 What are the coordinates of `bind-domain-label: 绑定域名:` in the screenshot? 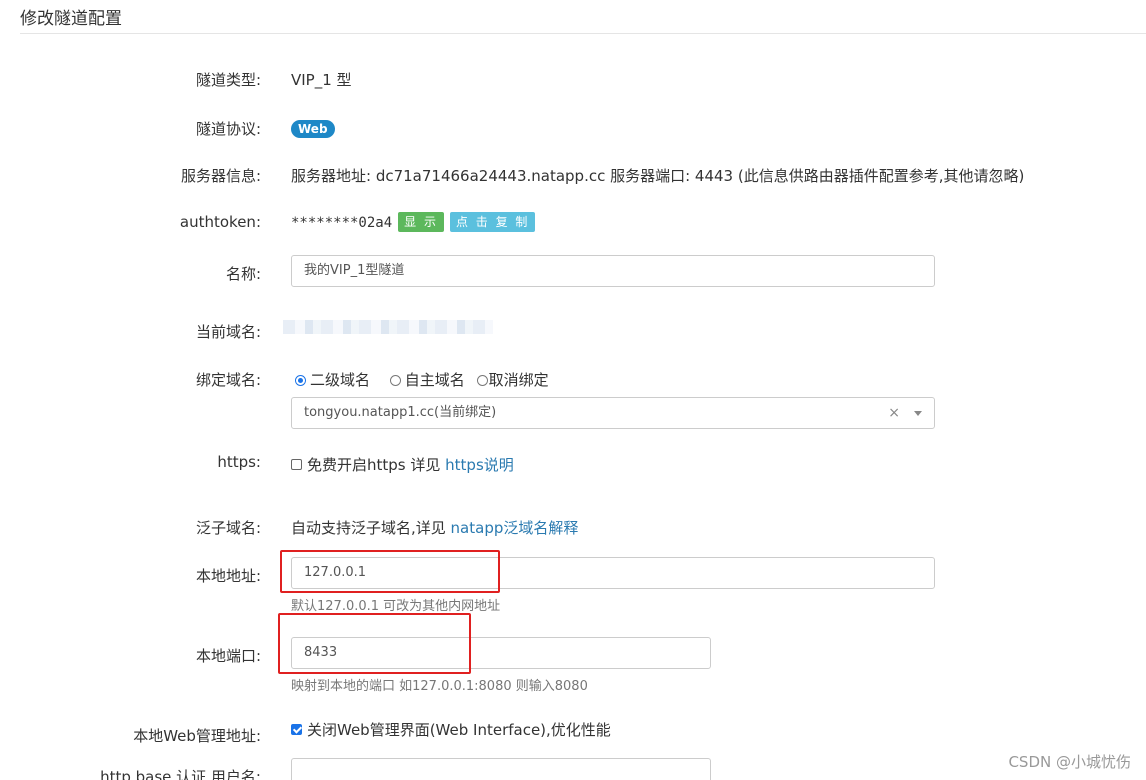 It's located at (228, 380).